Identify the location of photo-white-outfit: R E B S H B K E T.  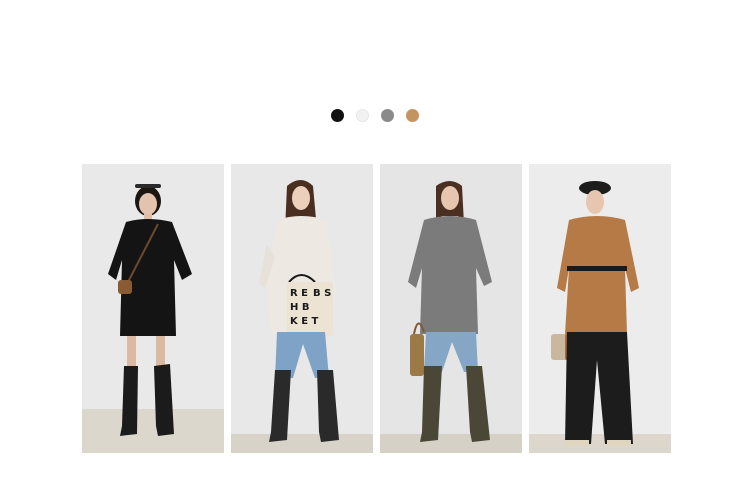
(302, 308).